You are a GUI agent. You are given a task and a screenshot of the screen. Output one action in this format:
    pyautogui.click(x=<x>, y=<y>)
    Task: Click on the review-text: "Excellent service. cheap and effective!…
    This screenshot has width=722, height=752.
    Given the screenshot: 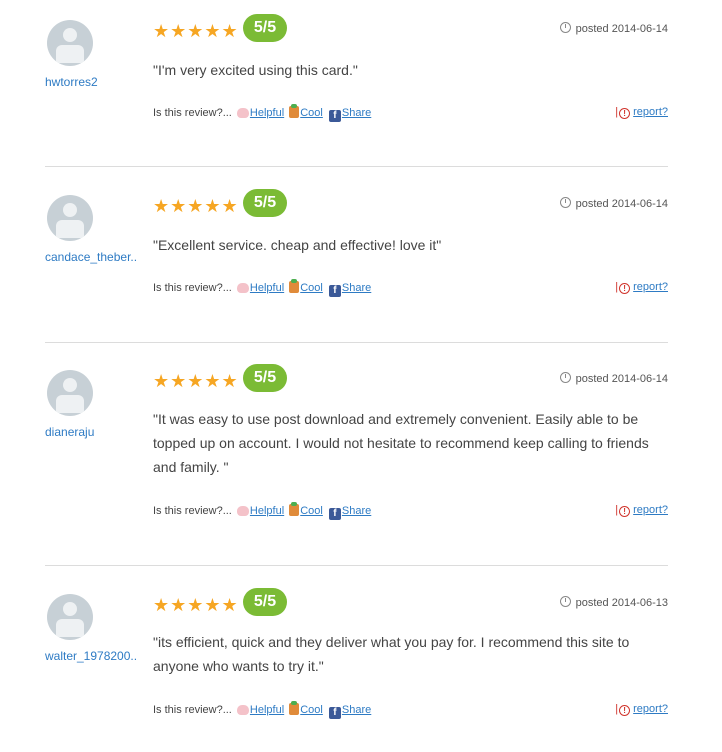 What is the action you would take?
    pyautogui.click(x=297, y=245)
    